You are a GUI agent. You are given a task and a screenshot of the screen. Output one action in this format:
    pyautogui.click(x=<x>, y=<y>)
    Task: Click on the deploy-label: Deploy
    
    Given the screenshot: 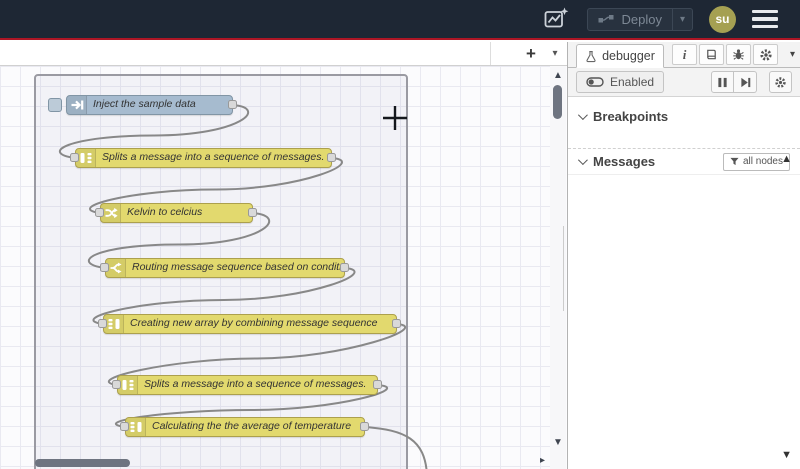 What is the action you would take?
    pyautogui.click(x=641, y=19)
    